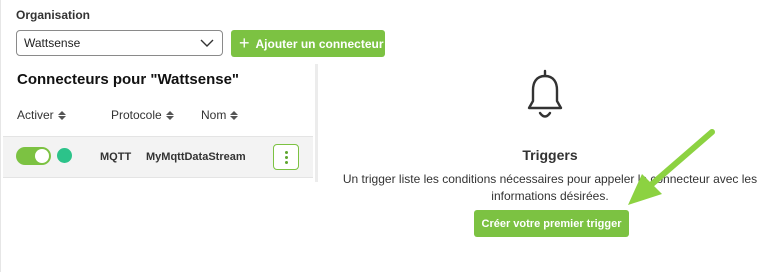  Describe the element at coordinates (244, 42) in the screenshot. I see `plus-icon: +` at that location.